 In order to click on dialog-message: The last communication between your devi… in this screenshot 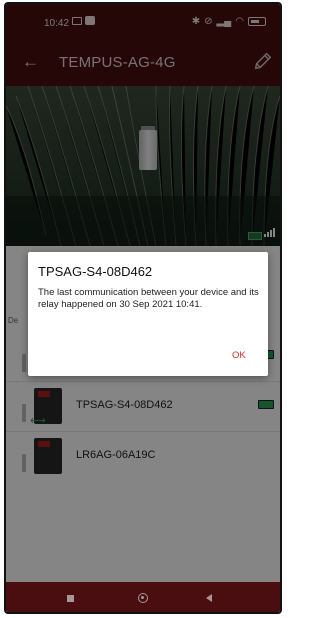, I will do `click(148, 298)`.